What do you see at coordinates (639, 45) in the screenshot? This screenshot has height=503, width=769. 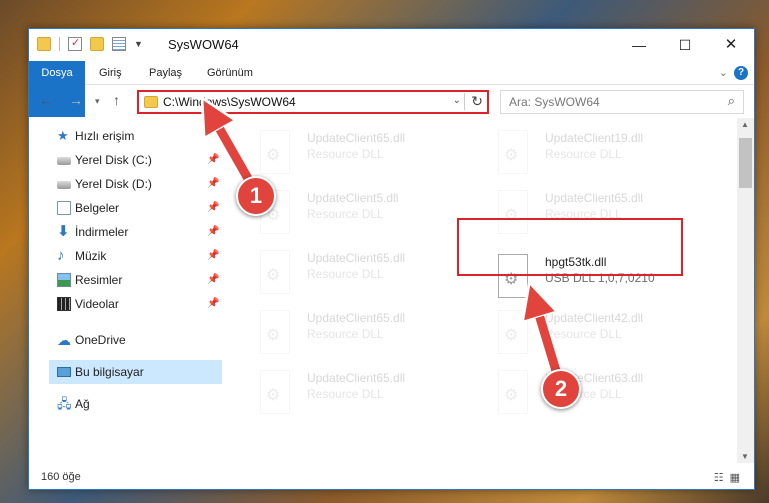 I see `minimize-button: —` at bounding box center [639, 45].